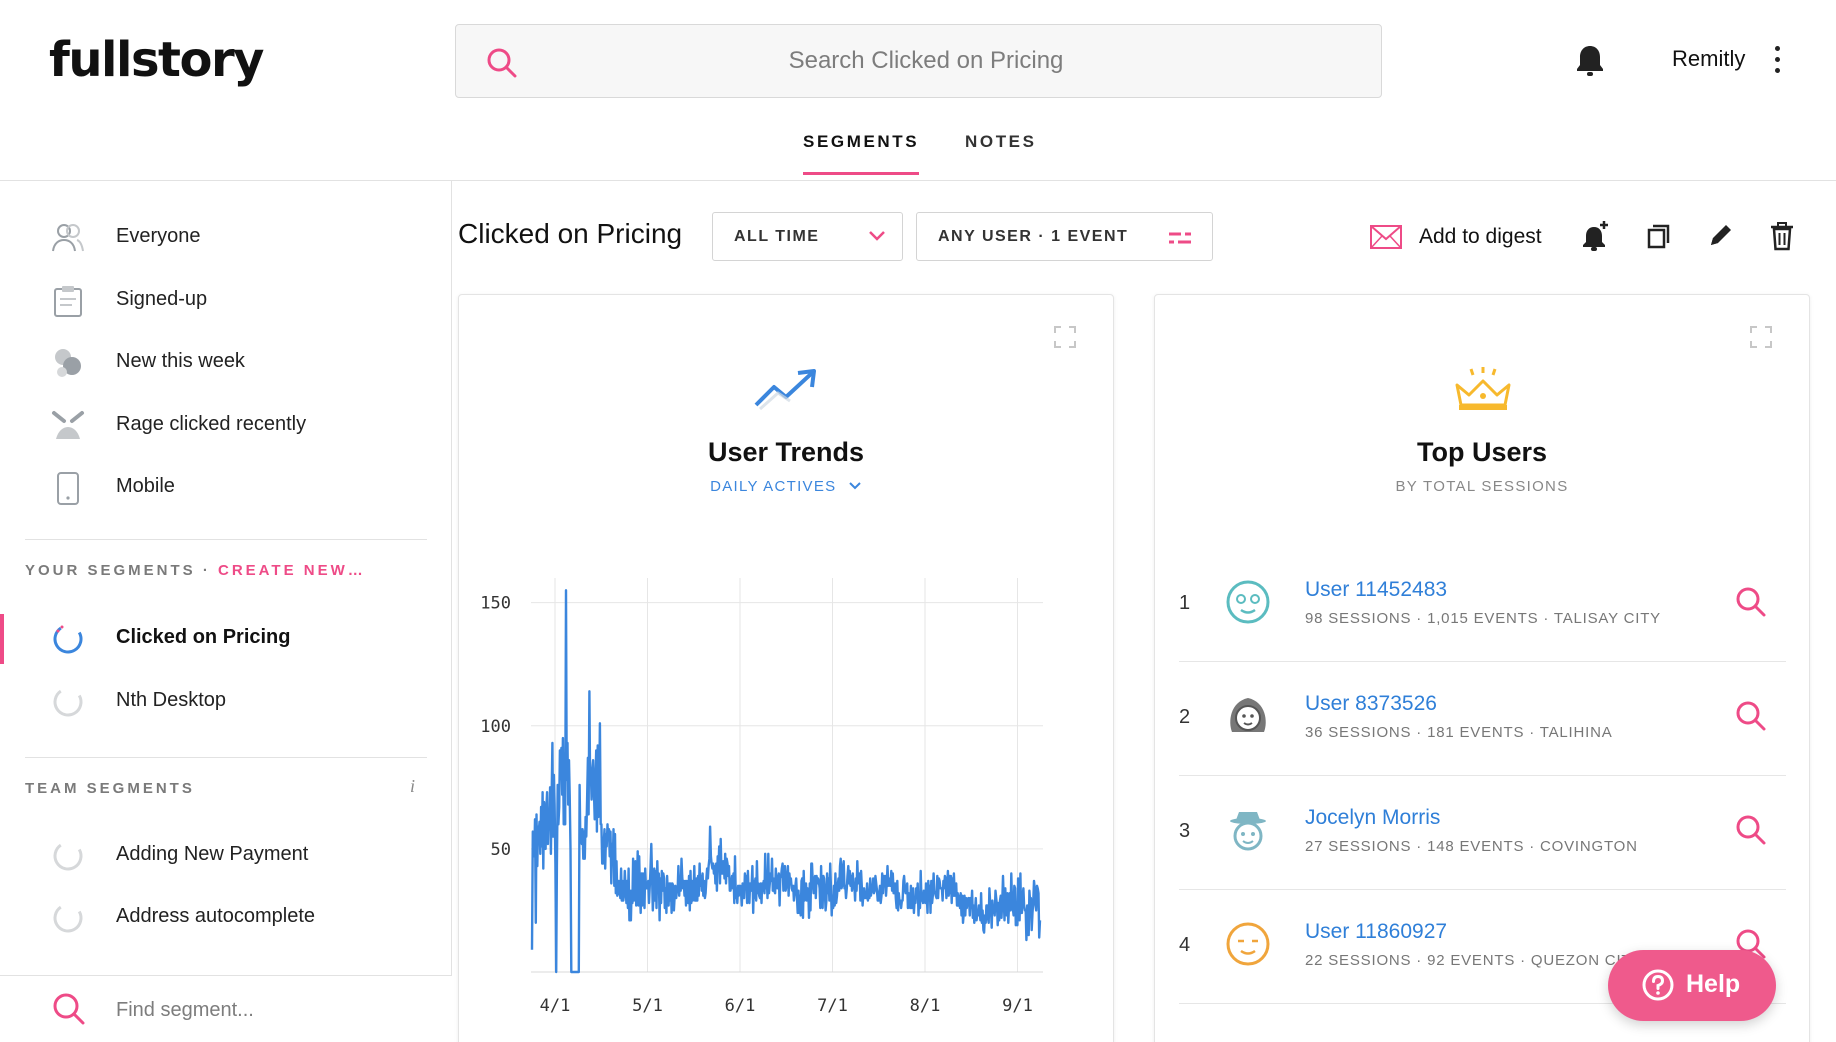 The height and width of the screenshot is (1042, 1836). I want to click on your-segments-title: YOUR SEGMENTS ·, so click(122, 570).